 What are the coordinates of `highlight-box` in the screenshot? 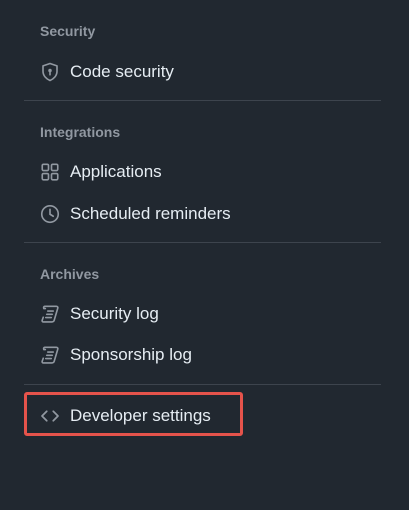 It's located at (133, 414).